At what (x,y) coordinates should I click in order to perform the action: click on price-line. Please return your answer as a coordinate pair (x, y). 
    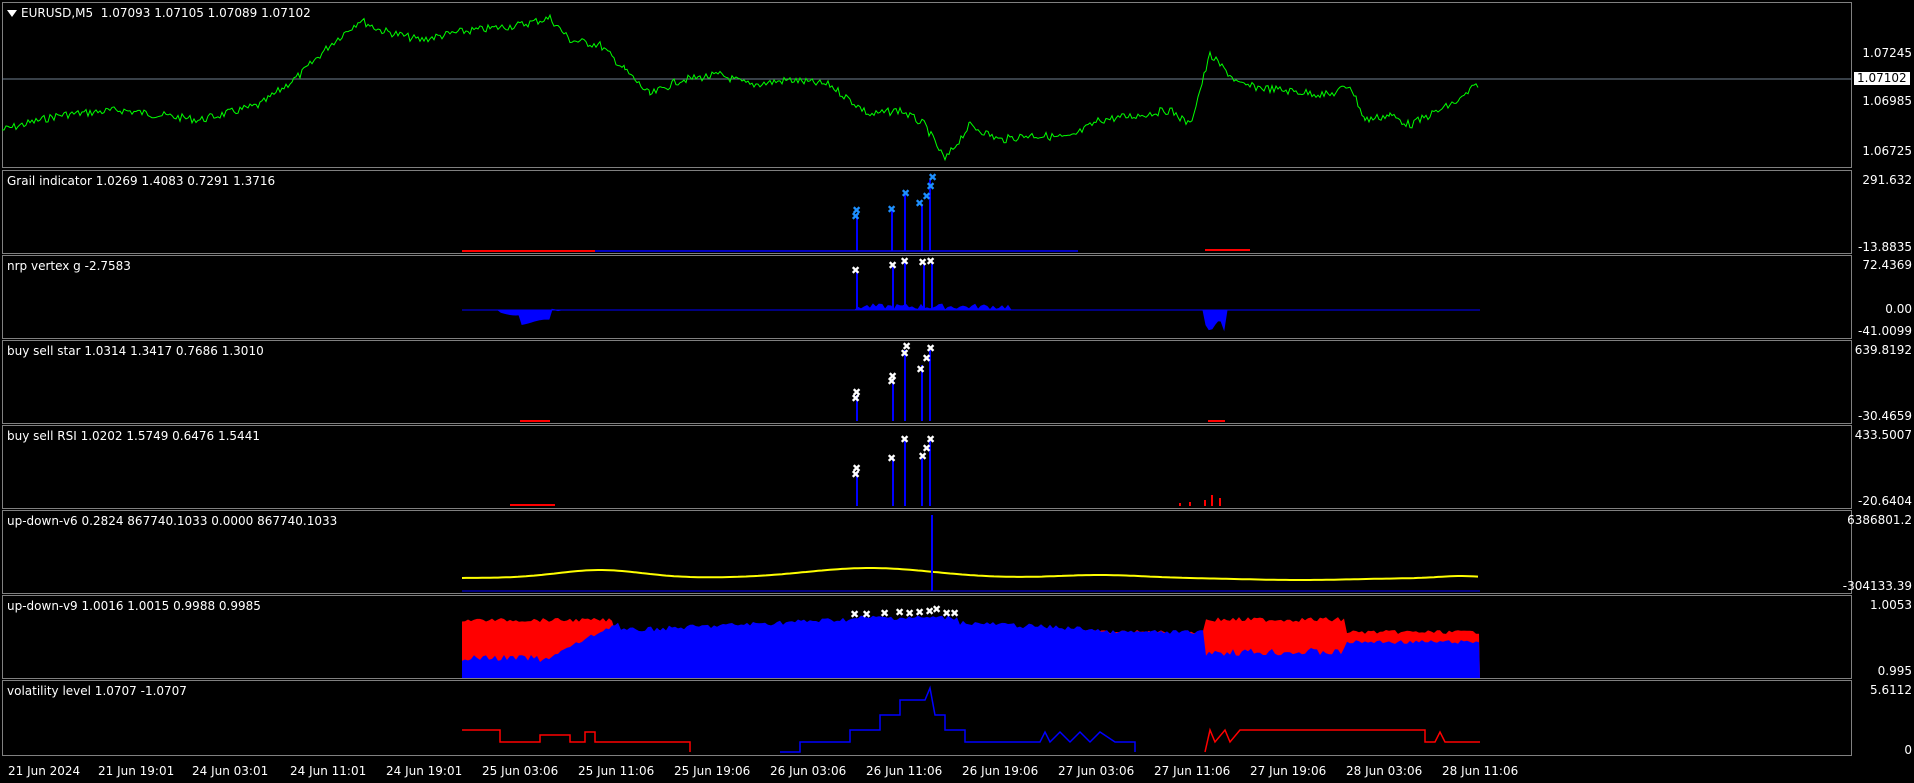
    Looking at the image, I should click on (740, 87).